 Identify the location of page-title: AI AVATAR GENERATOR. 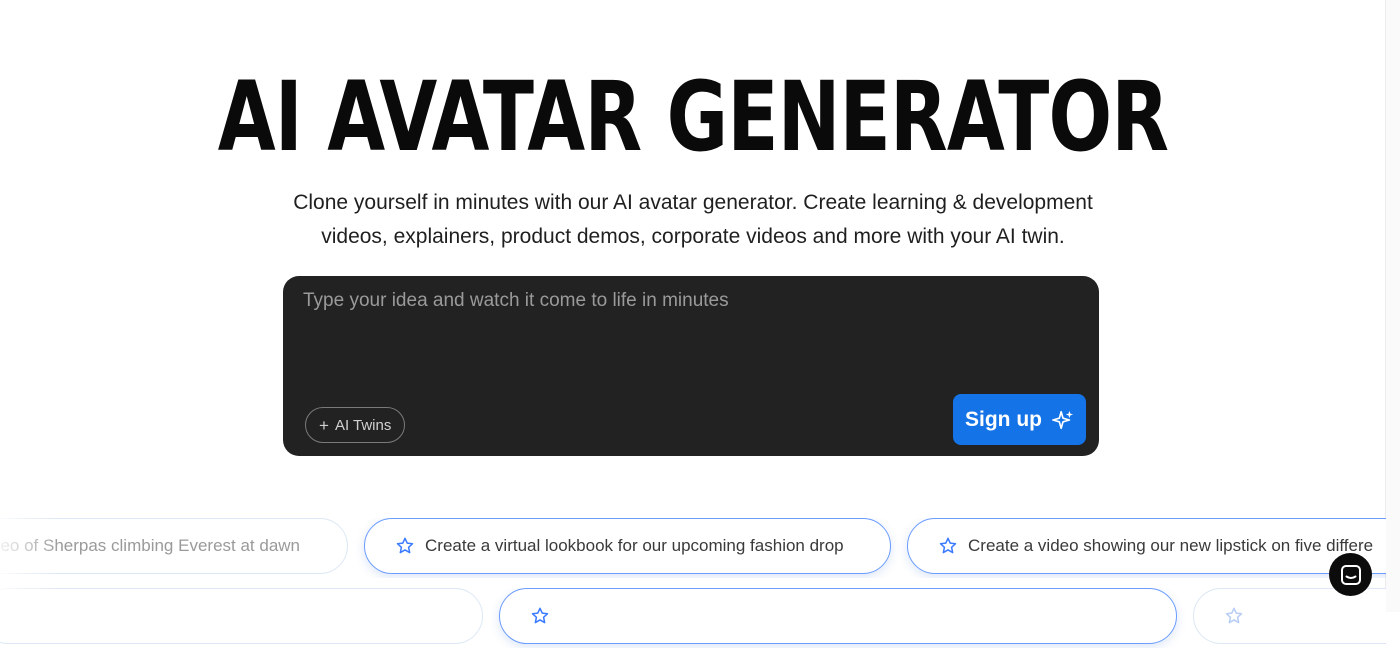
(693, 117).